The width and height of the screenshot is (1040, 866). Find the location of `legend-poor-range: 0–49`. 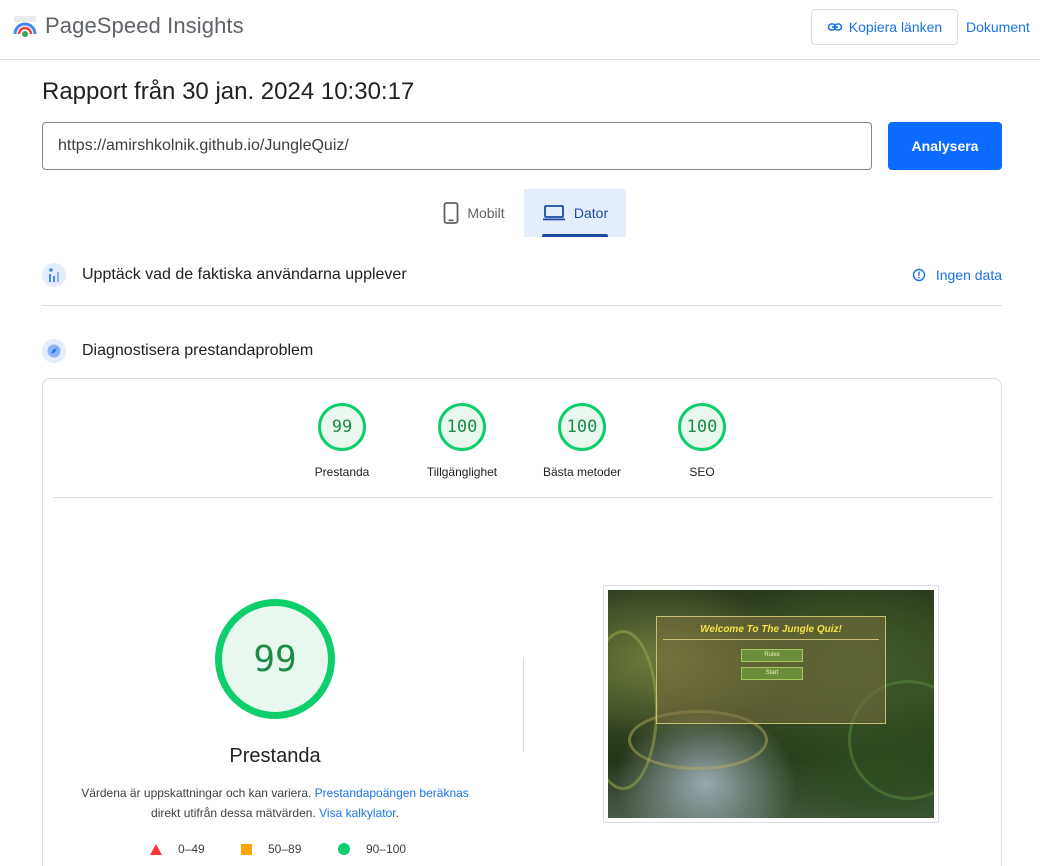

legend-poor-range: 0–49 is located at coordinates (191, 849).